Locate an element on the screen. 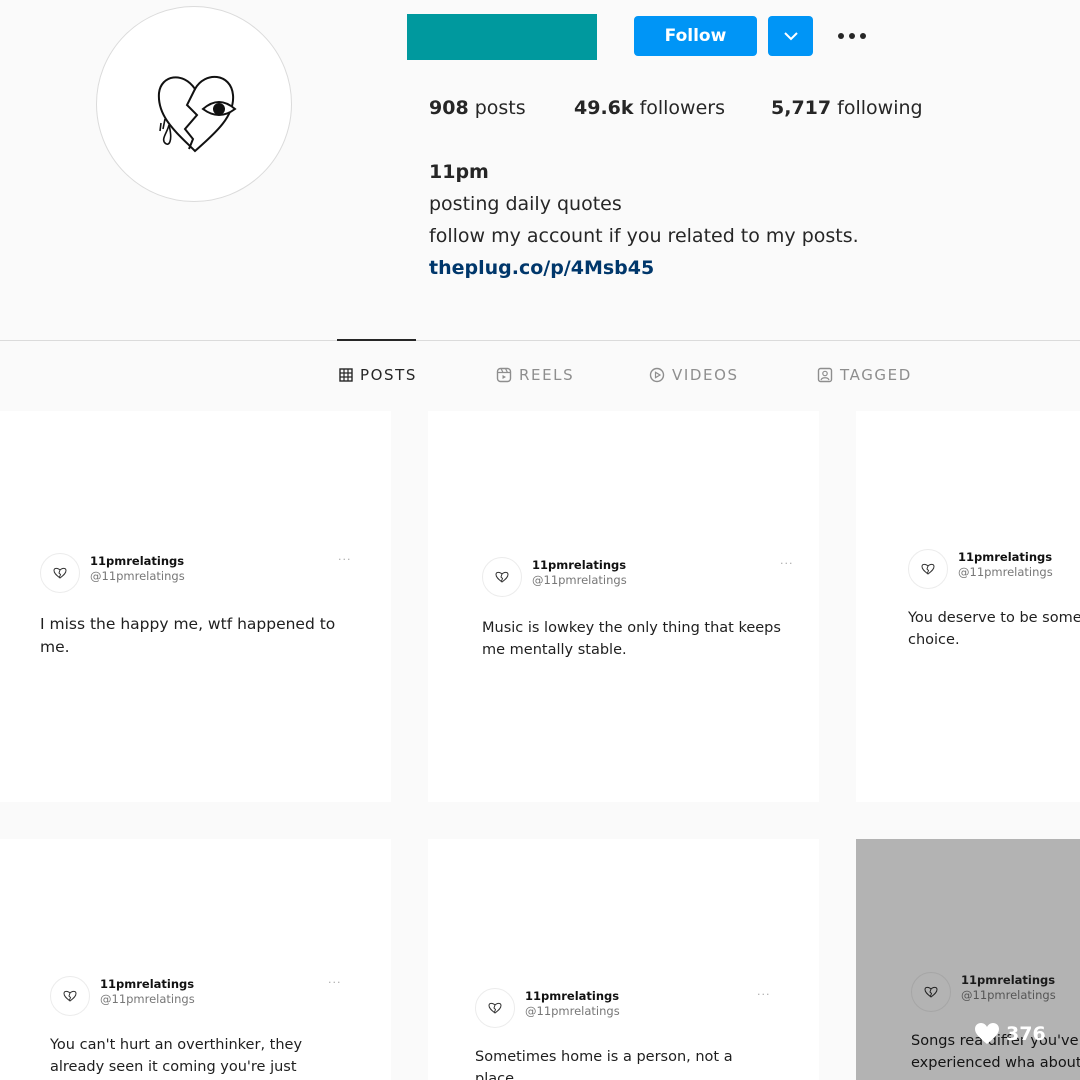 The width and height of the screenshot is (1080, 1080). tab-posts: POSTS is located at coordinates (378, 375).